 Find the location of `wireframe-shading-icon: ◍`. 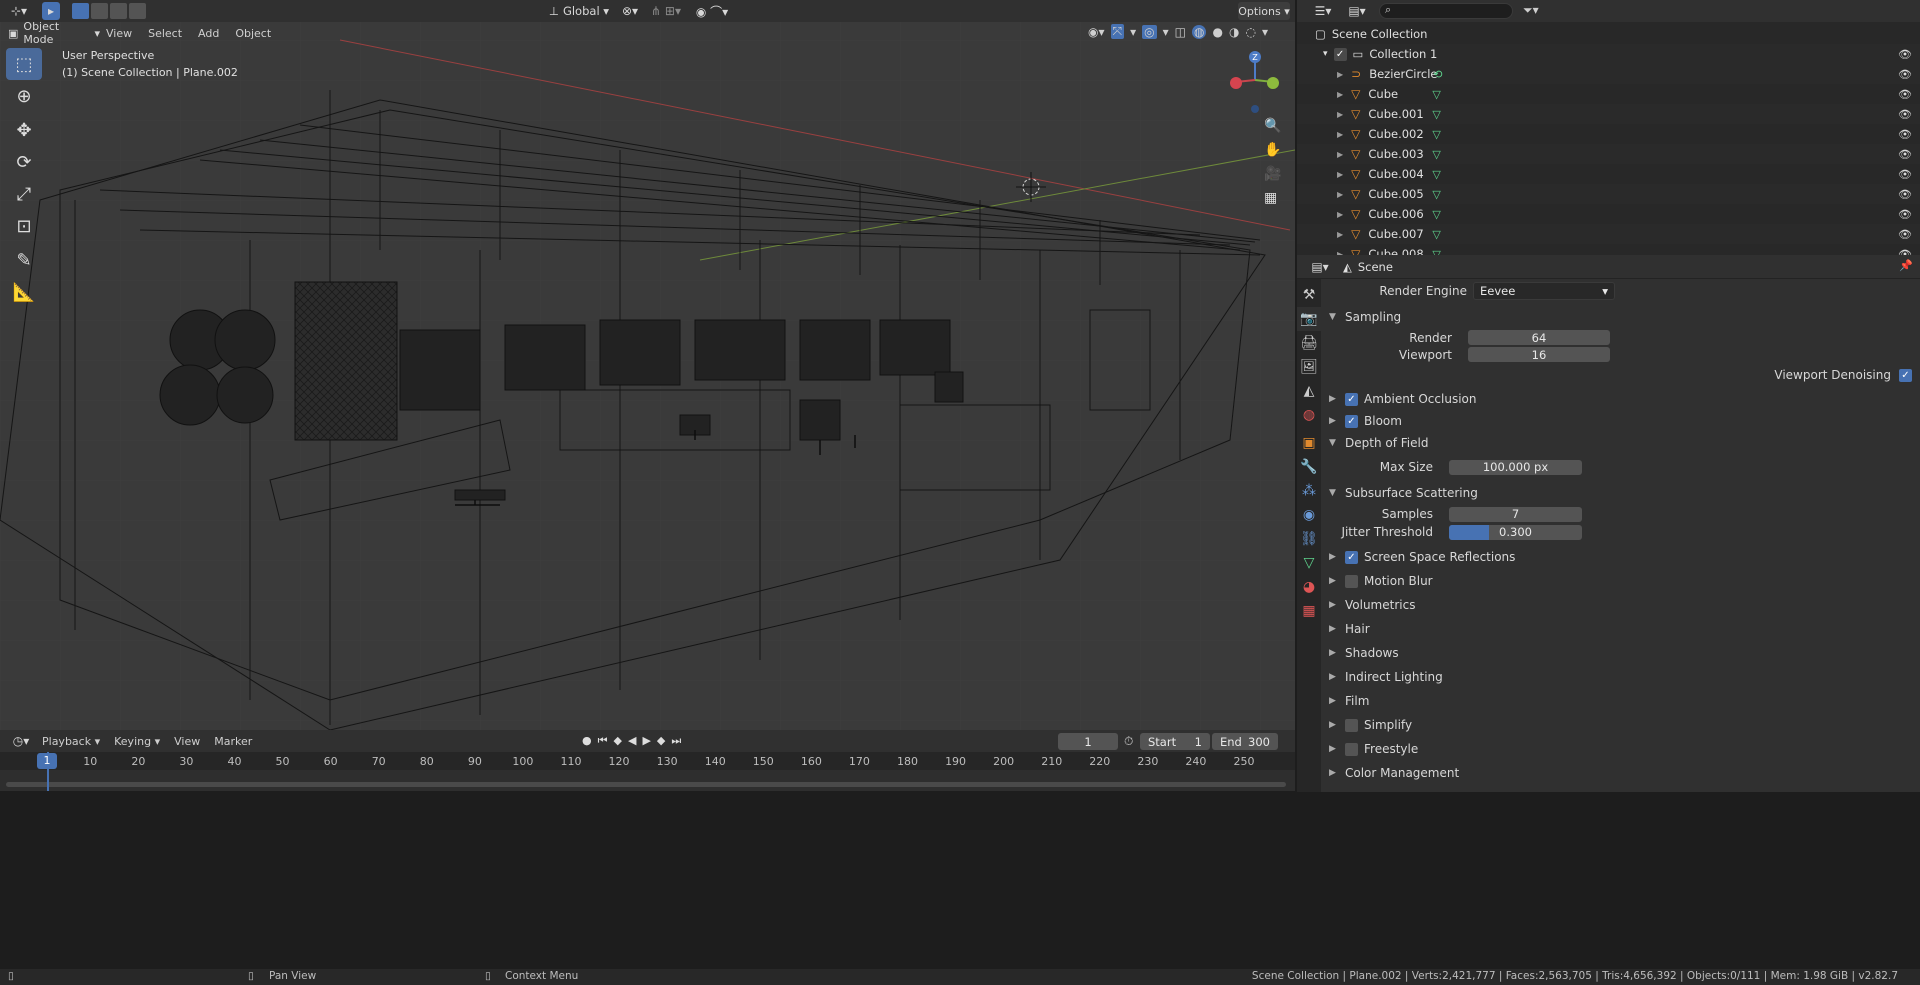

wireframe-shading-icon: ◍ is located at coordinates (1199, 31).